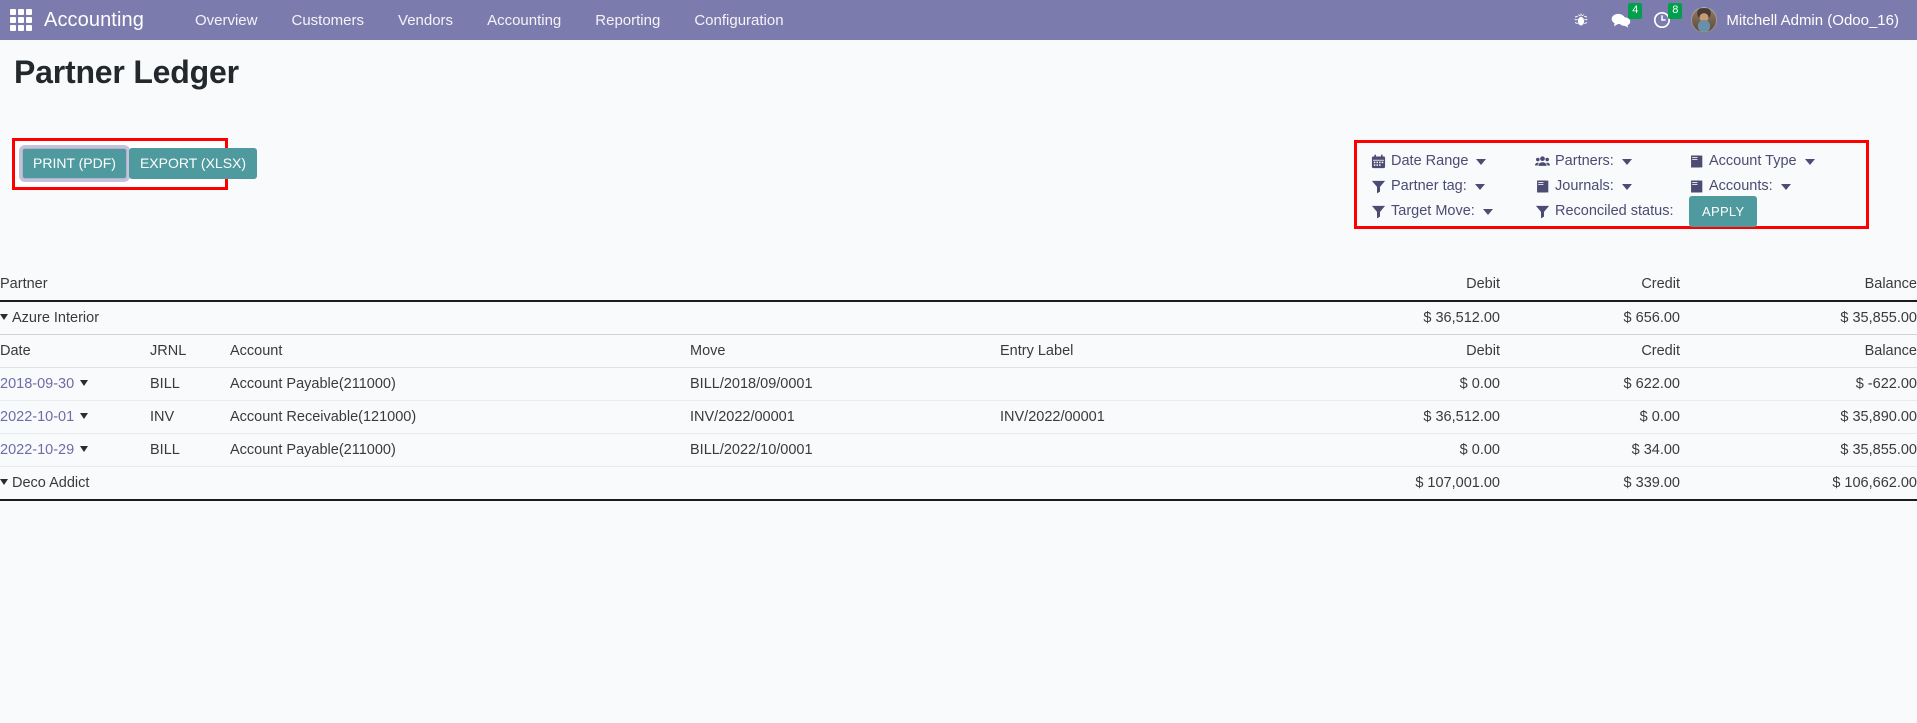 The width and height of the screenshot is (1917, 723). I want to click on nav-item-accounting: Accounting, so click(524, 20).